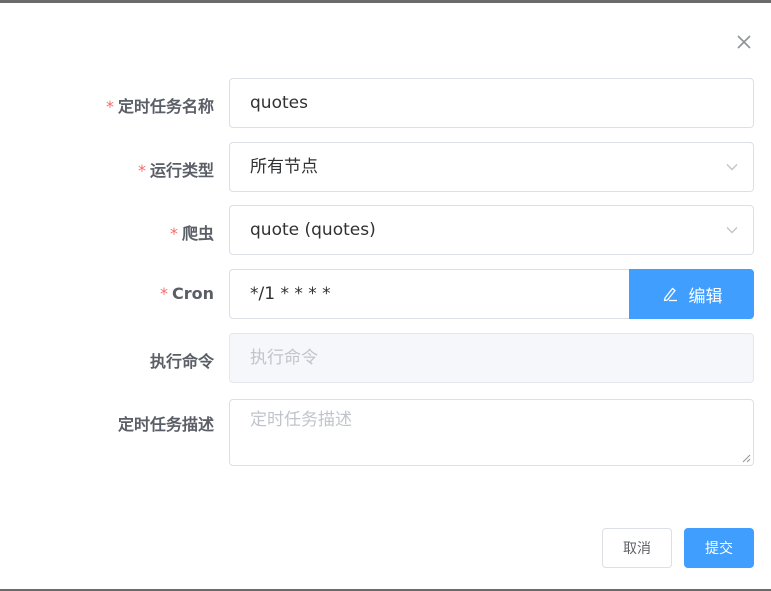 The image size is (771, 591). What do you see at coordinates (705, 296) in the screenshot?
I see `cron-edit-label: 编辑` at bounding box center [705, 296].